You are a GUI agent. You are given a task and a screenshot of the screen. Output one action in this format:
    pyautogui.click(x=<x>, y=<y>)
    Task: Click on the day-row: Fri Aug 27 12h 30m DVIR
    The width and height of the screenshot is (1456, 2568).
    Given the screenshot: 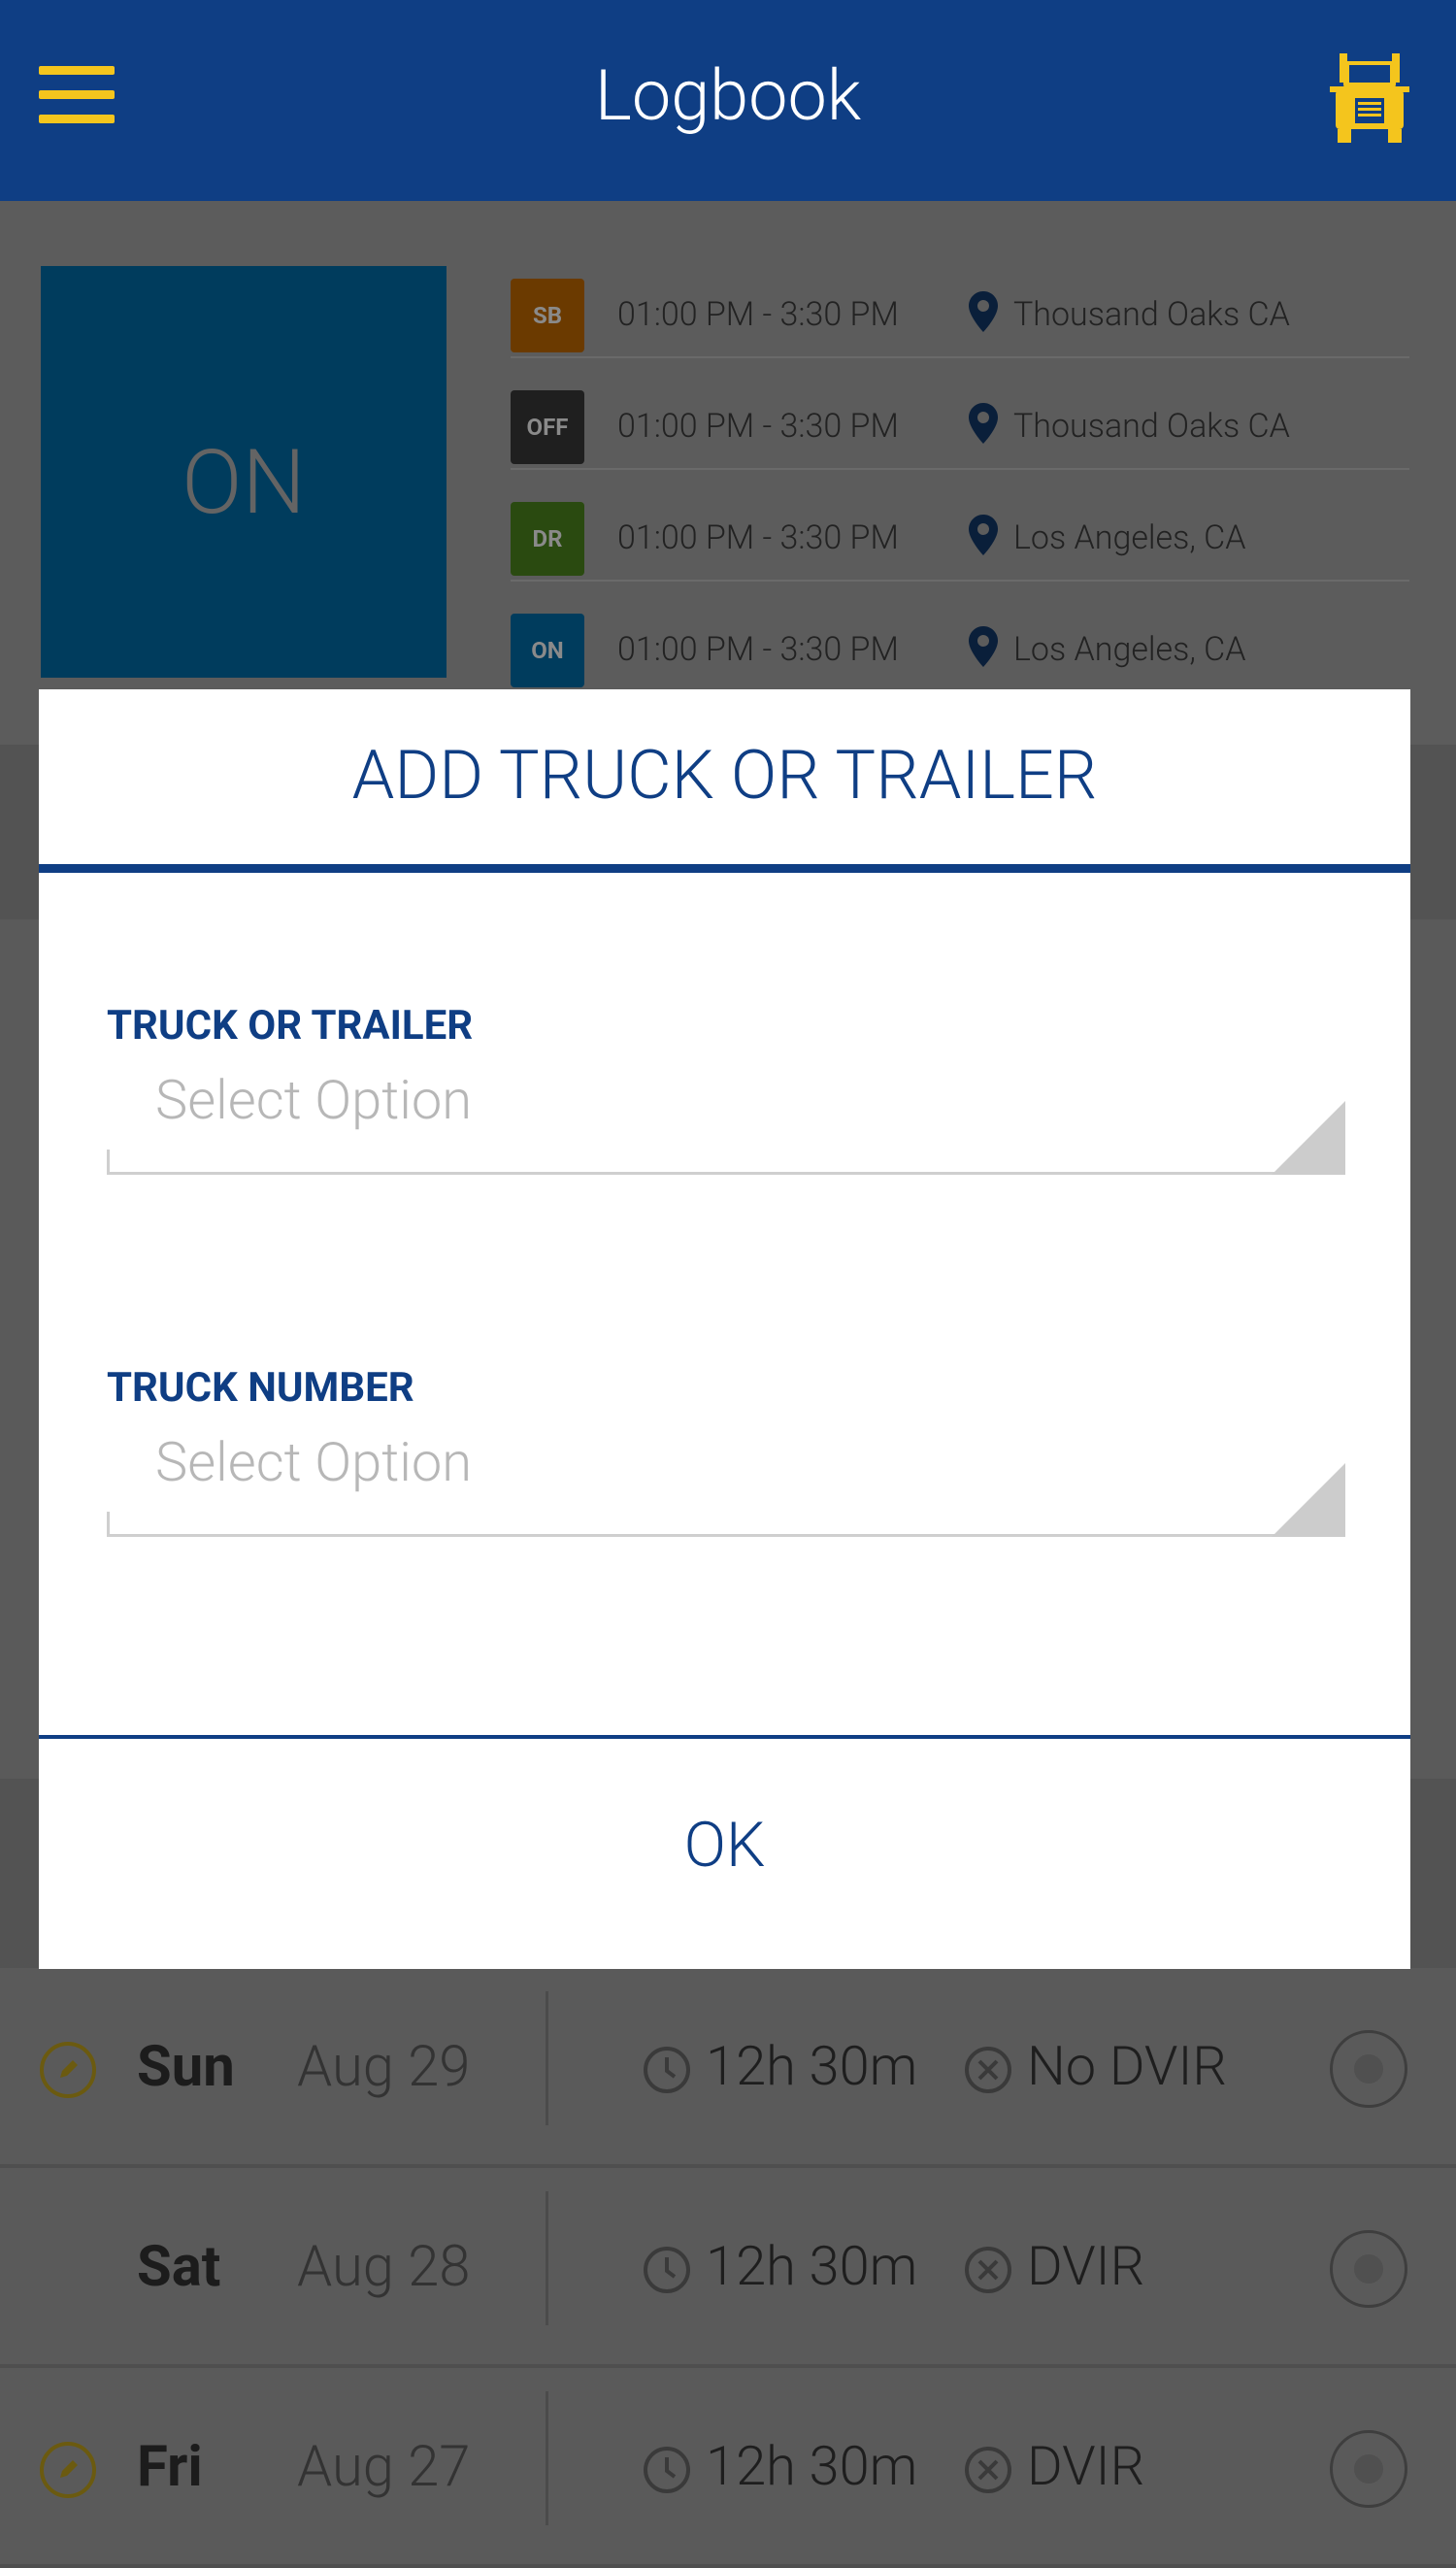 What is the action you would take?
    pyautogui.click(x=728, y=2468)
    